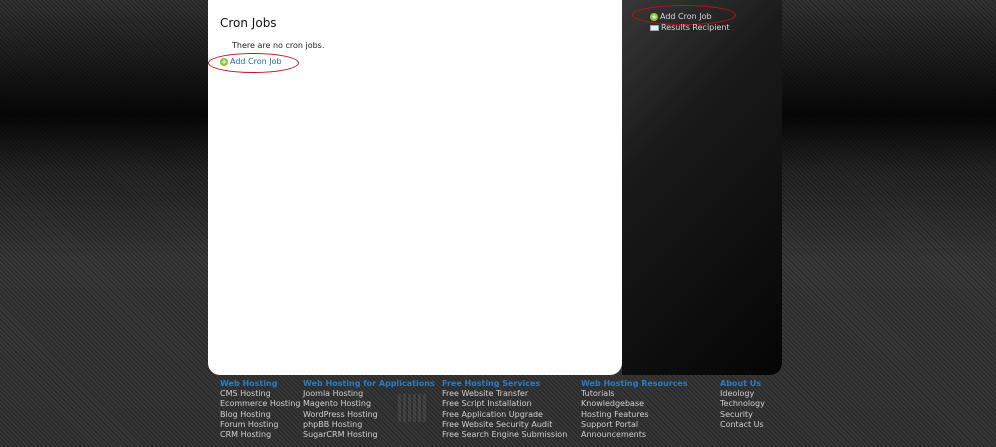 The height and width of the screenshot is (447, 996). What do you see at coordinates (260, 435) in the screenshot?
I see `footer-link: CRM Hosting` at bounding box center [260, 435].